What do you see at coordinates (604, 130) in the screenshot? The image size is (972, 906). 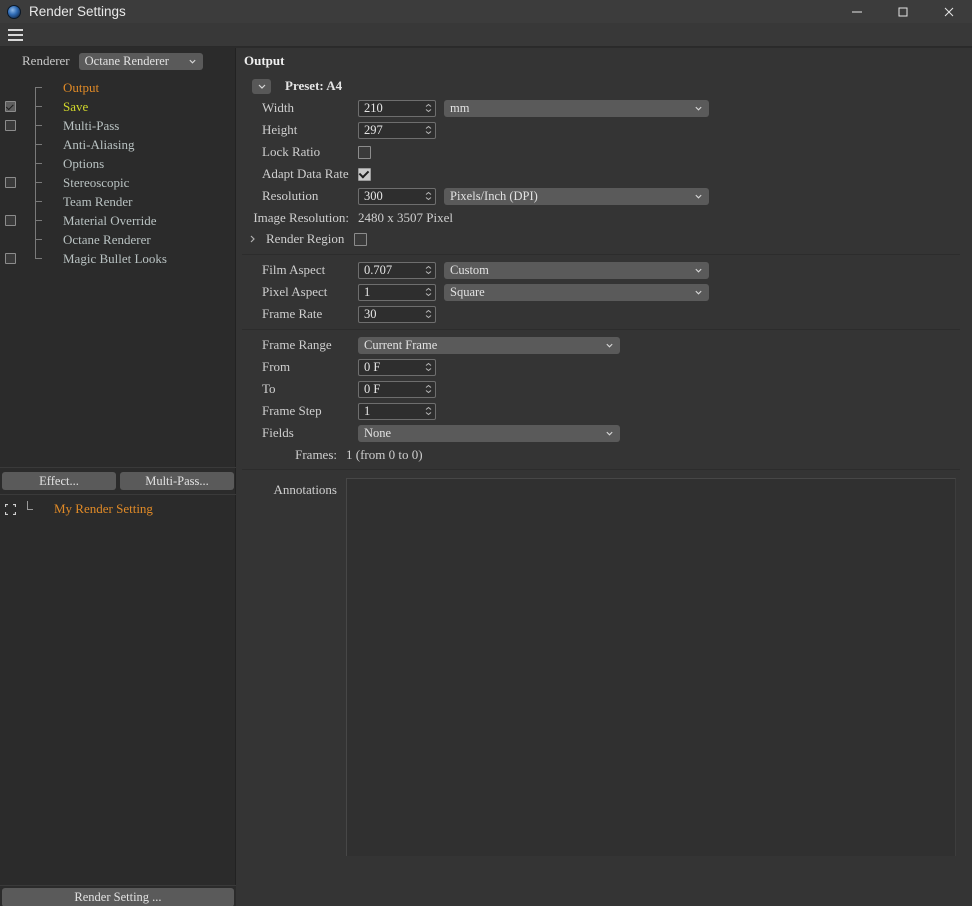 I see `height-row: Height 297` at bounding box center [604, 130].